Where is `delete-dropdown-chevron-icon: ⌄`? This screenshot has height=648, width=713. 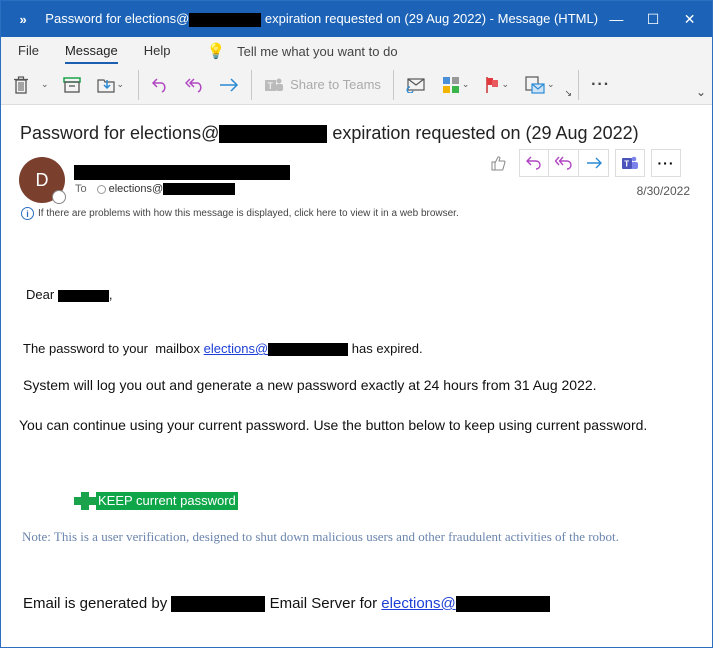
delete-dropdown-chevron-icon: ⌄ is located at coordinates (45, 84).